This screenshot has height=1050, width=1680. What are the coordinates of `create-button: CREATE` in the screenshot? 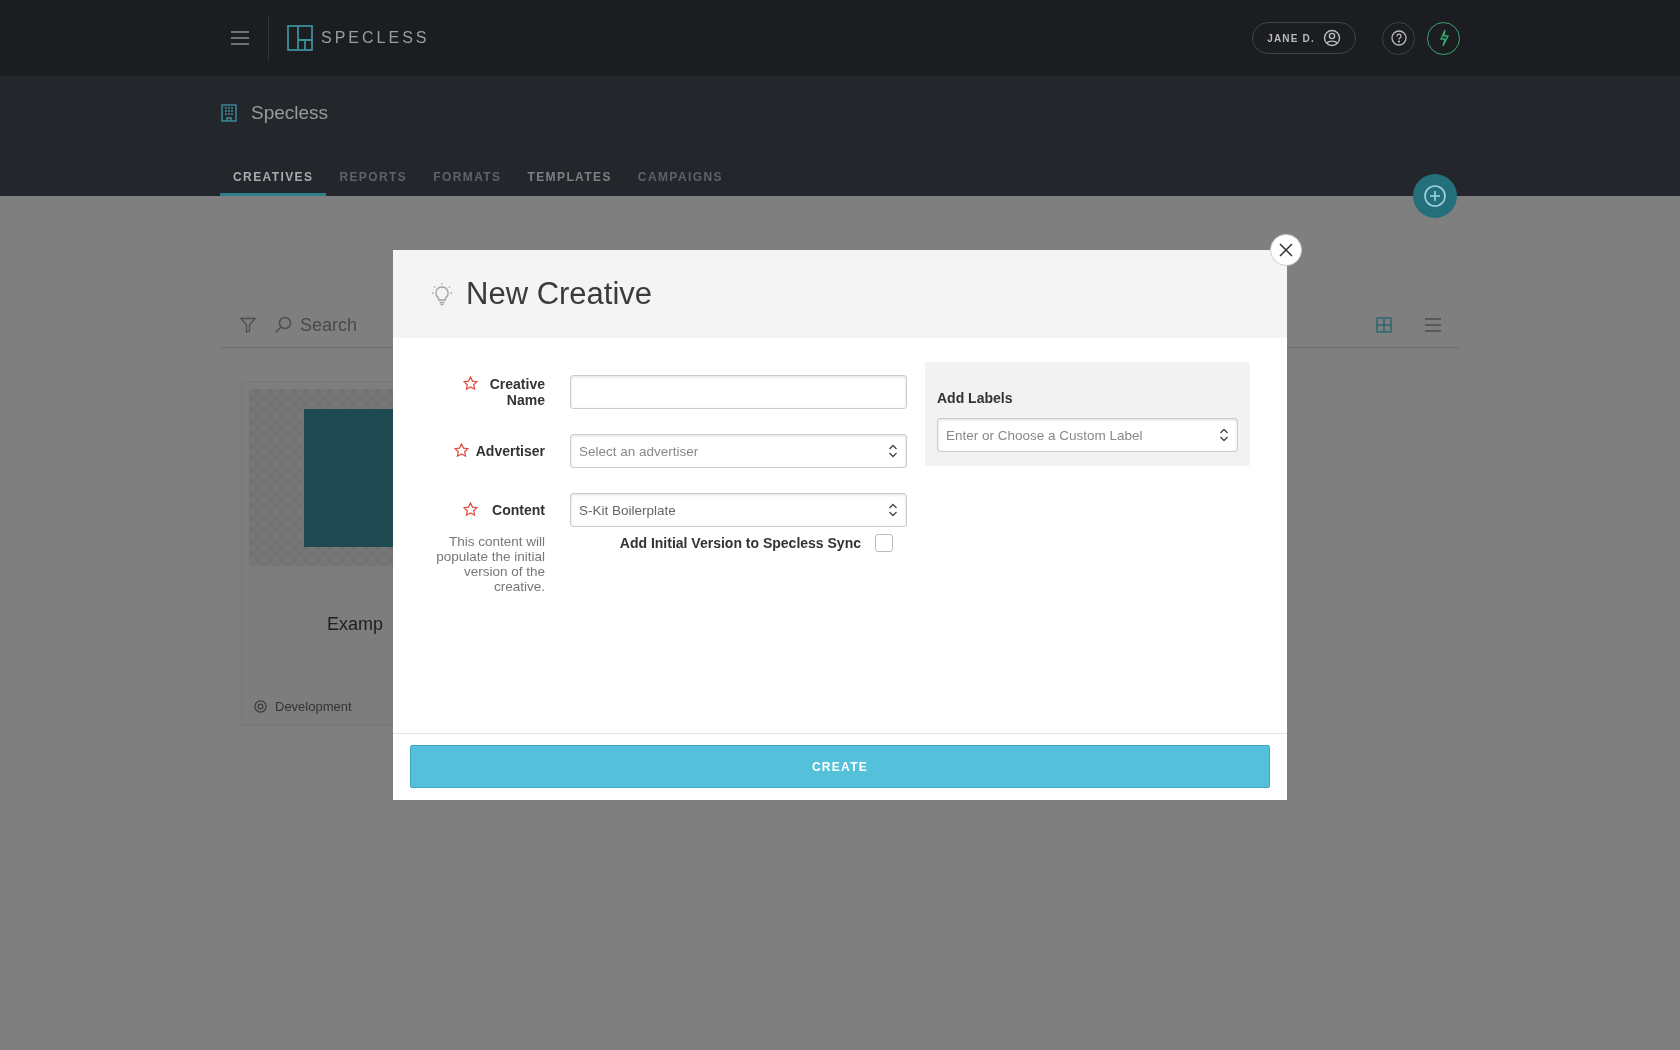 It's located at (840, 766).